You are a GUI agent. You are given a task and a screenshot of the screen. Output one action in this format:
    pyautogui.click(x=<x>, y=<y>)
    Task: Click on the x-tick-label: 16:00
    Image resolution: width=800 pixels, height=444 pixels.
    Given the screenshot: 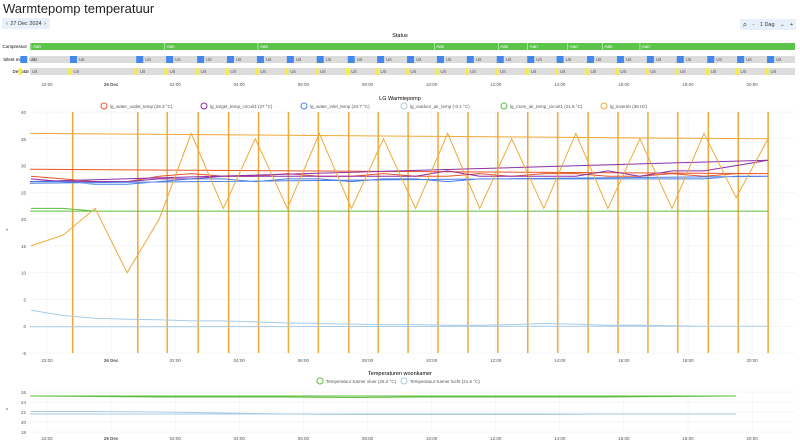 What is the action you would take?
    pyautogui.click(x=624, y=360)
    